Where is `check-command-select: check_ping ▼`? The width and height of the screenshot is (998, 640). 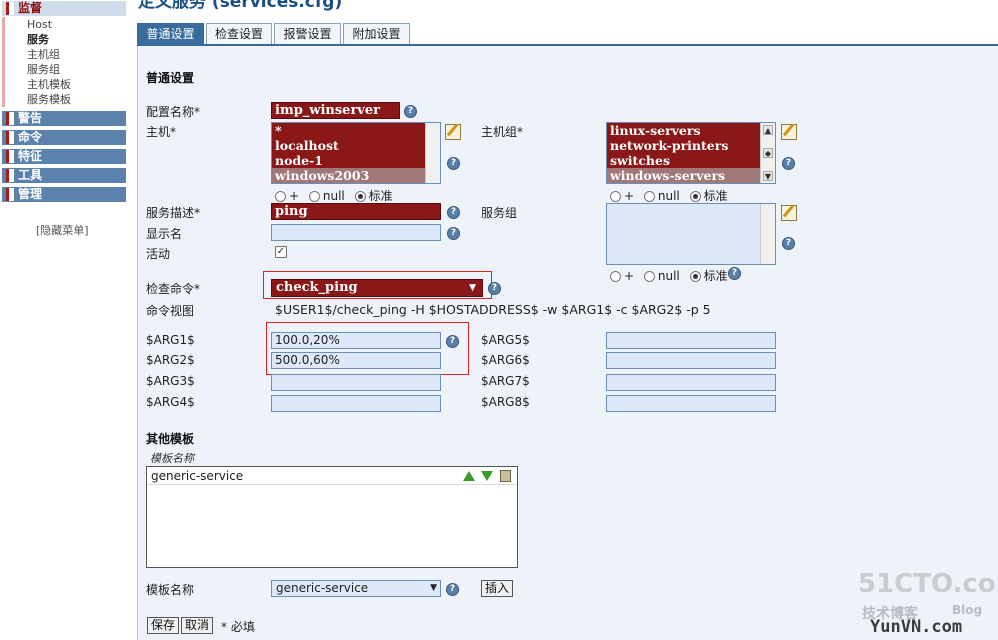
check-command-select: check_ping ▼ is located at coordinates (377, 288).